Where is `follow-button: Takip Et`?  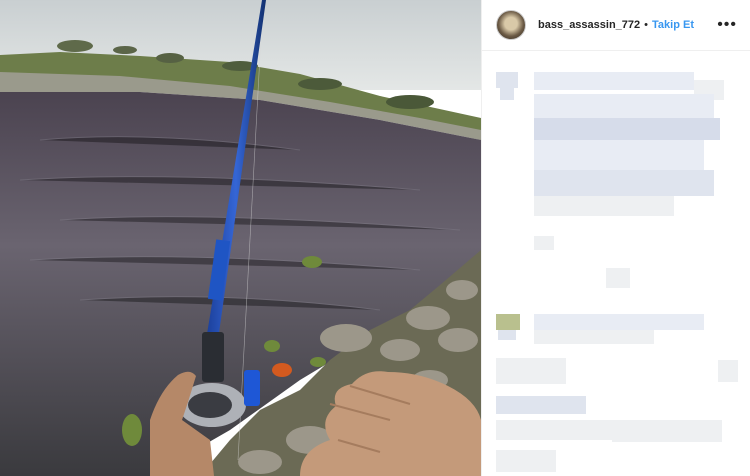
follow-button: Takip Et is located at coordinates (673, 25).